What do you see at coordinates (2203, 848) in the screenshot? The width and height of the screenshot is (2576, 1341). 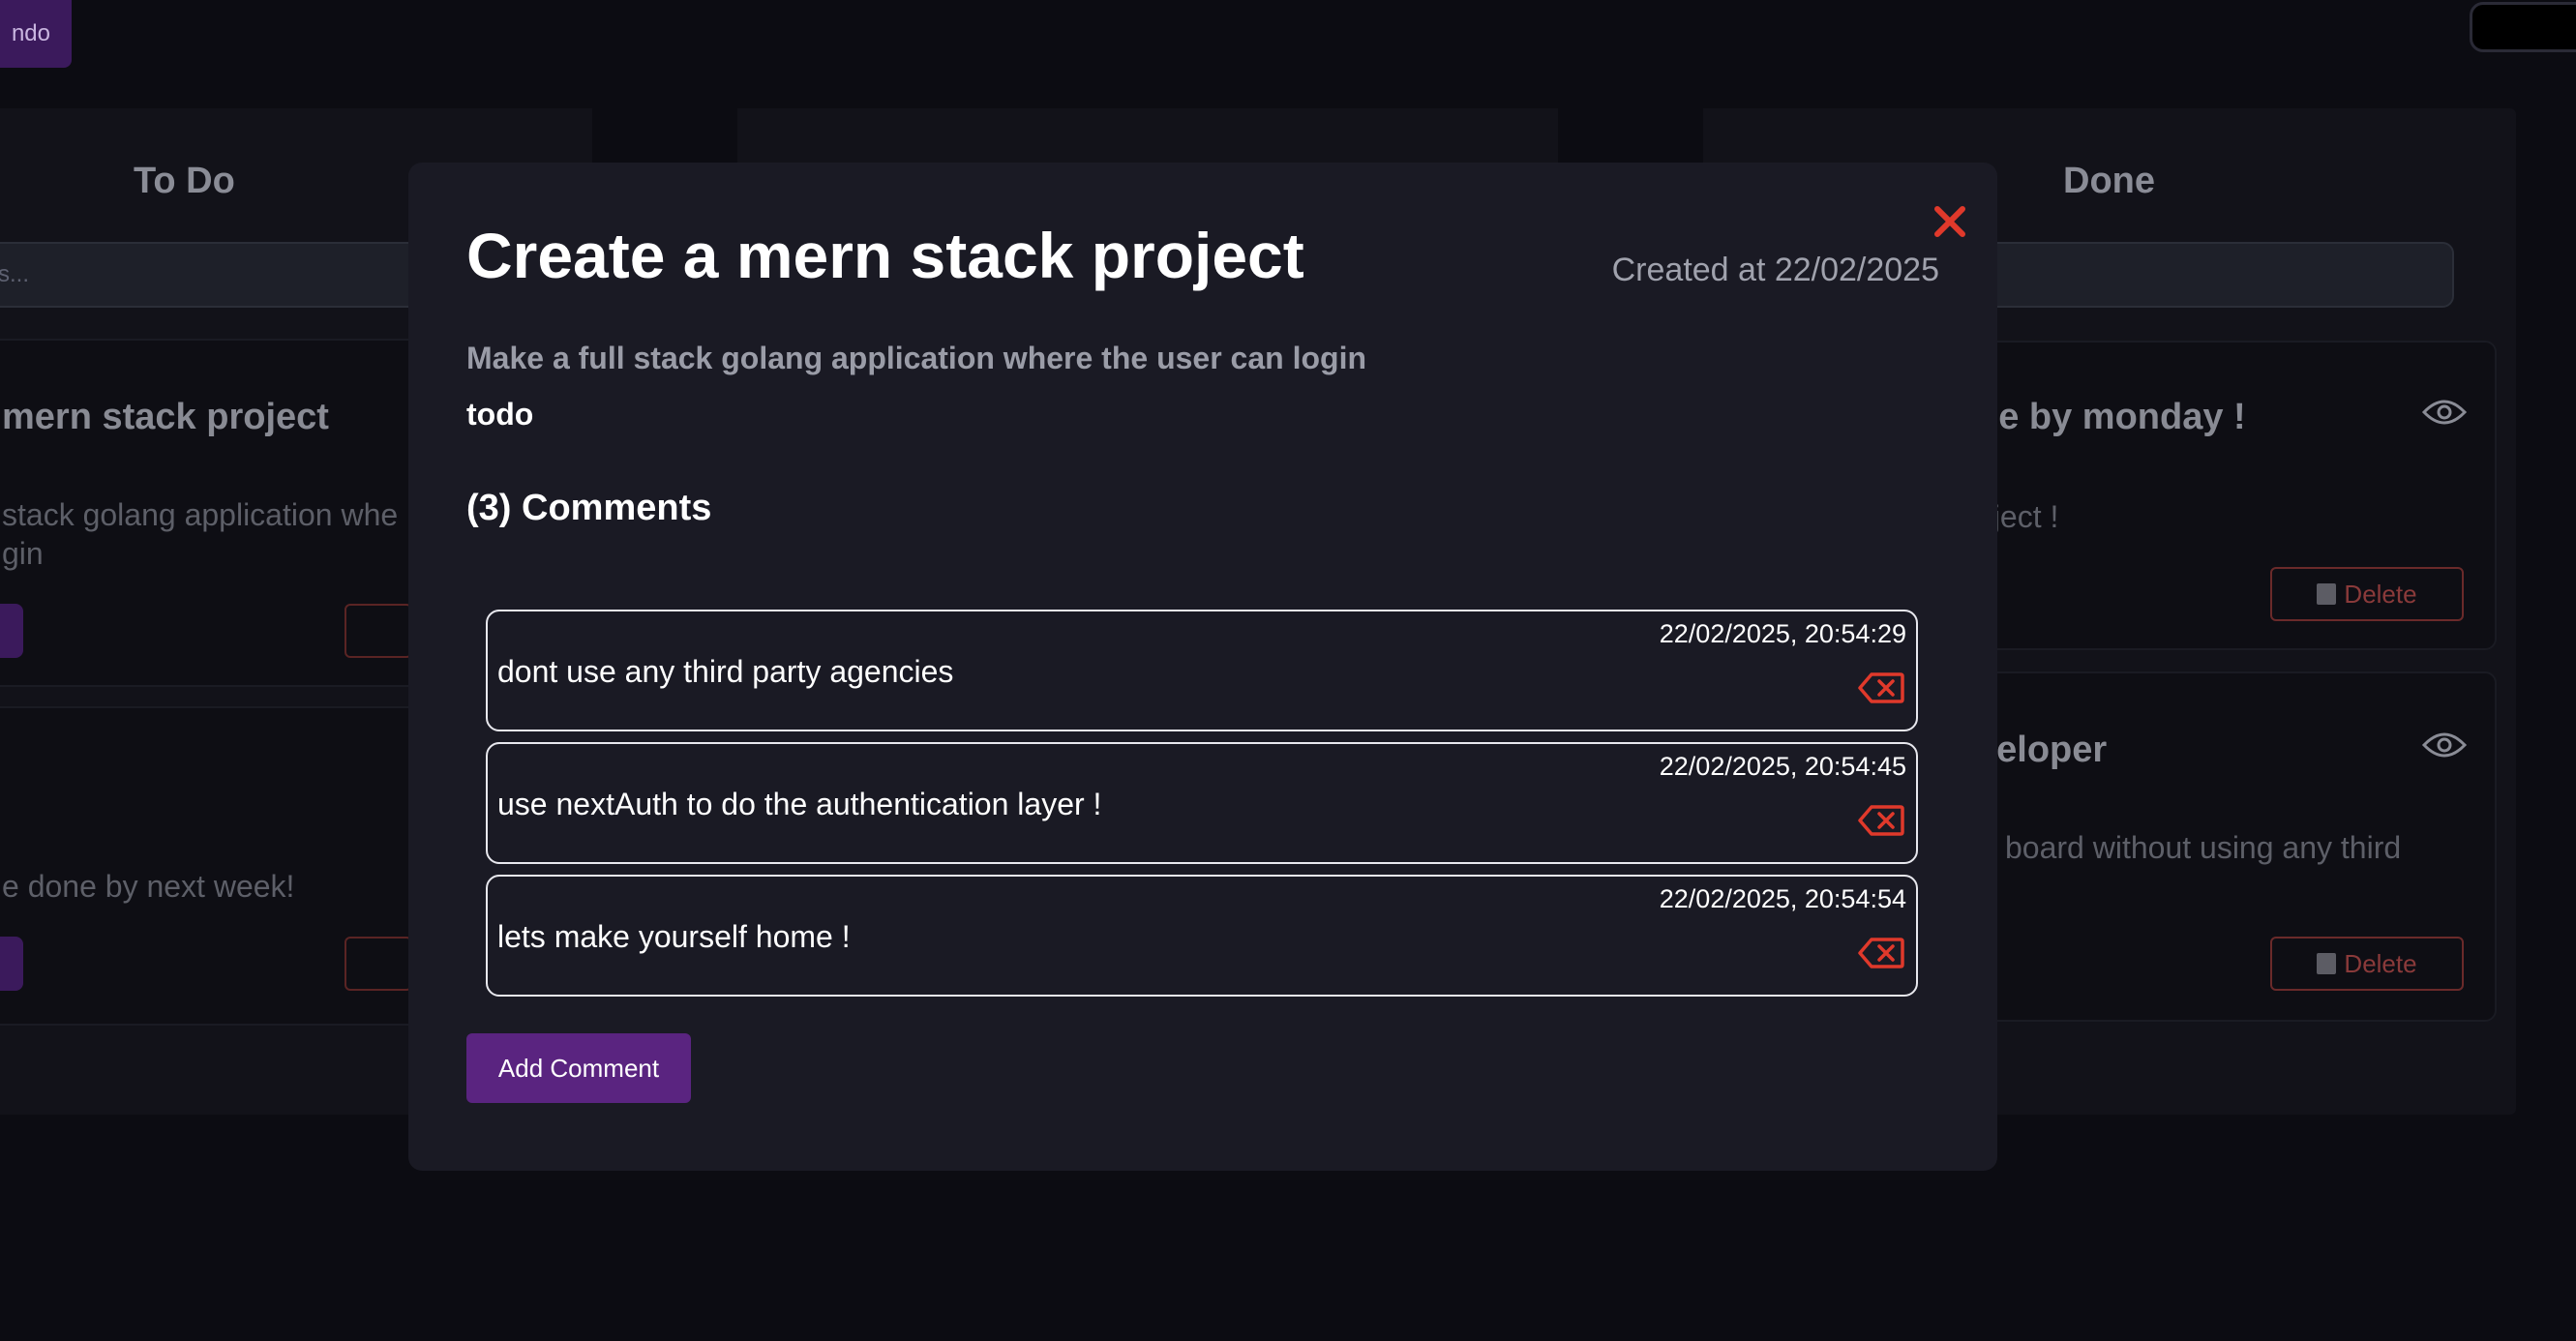 I see `card-description: board without using any third` at bounding box center [2203, 848].